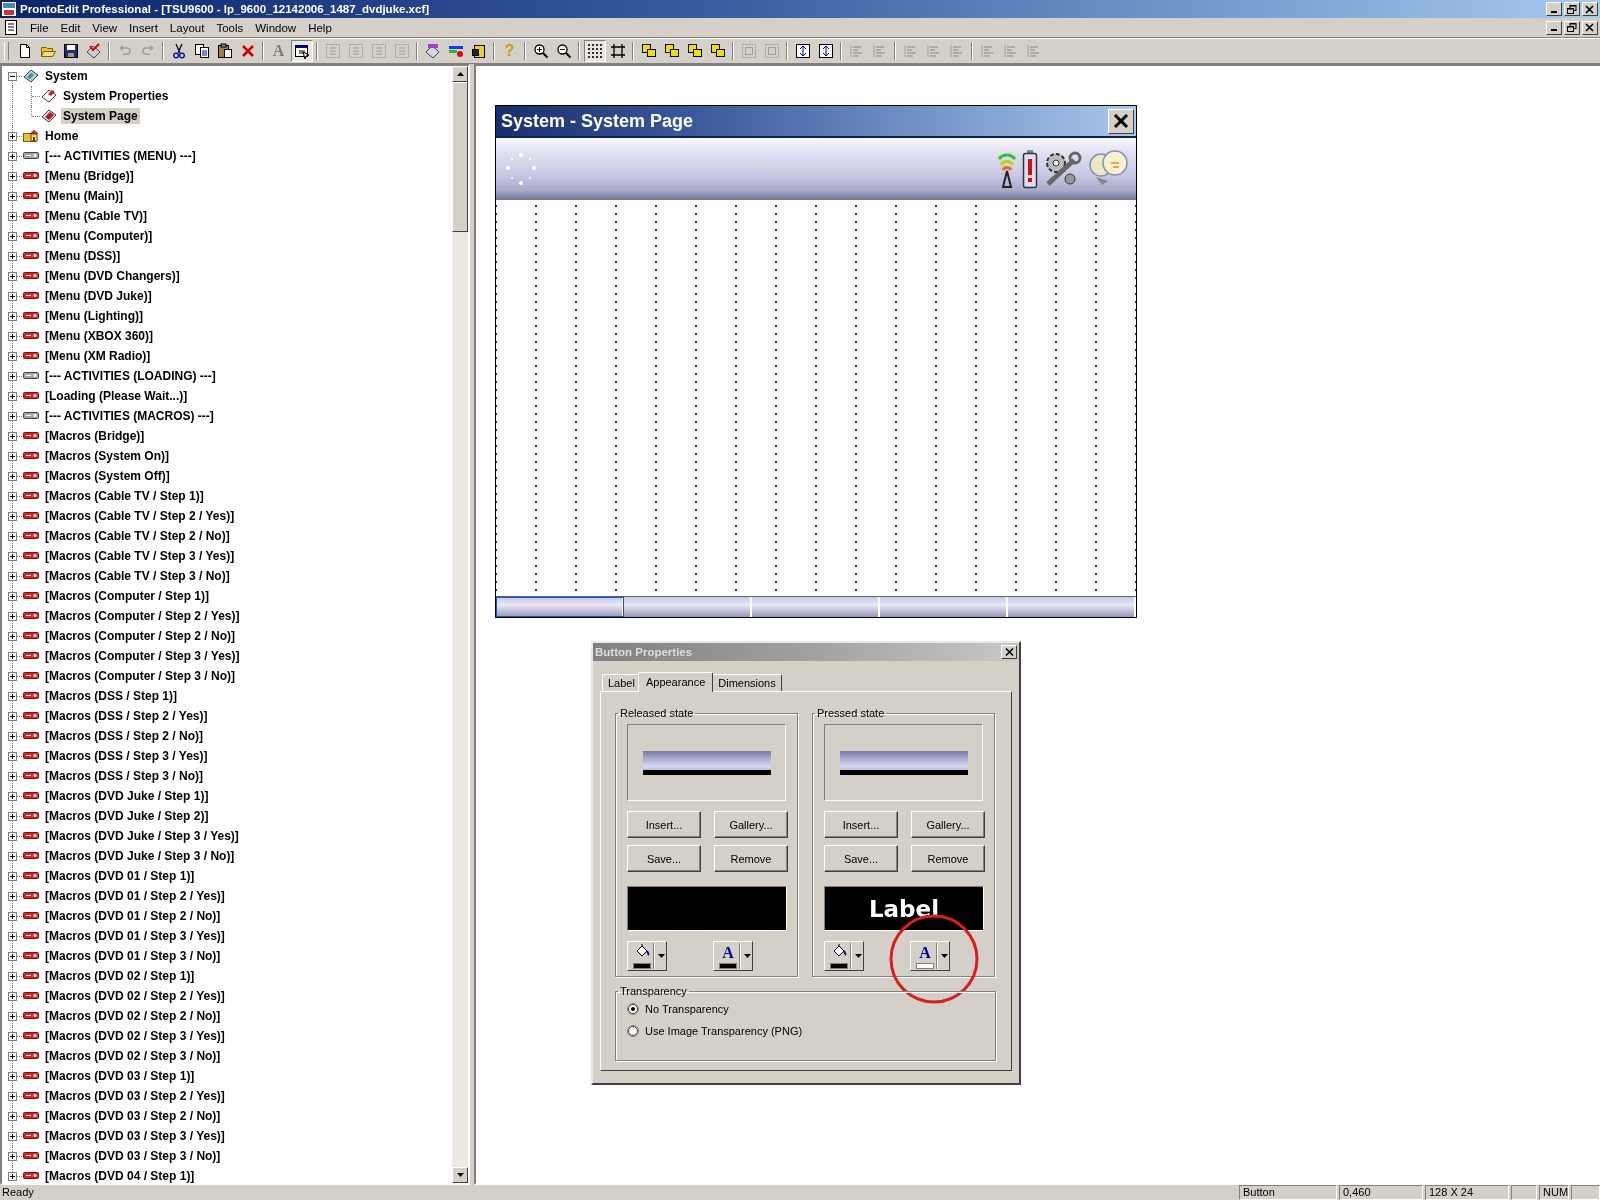 This screenshot has width=1600, height=1200. I want to click on properties-button, so click(301, 51).